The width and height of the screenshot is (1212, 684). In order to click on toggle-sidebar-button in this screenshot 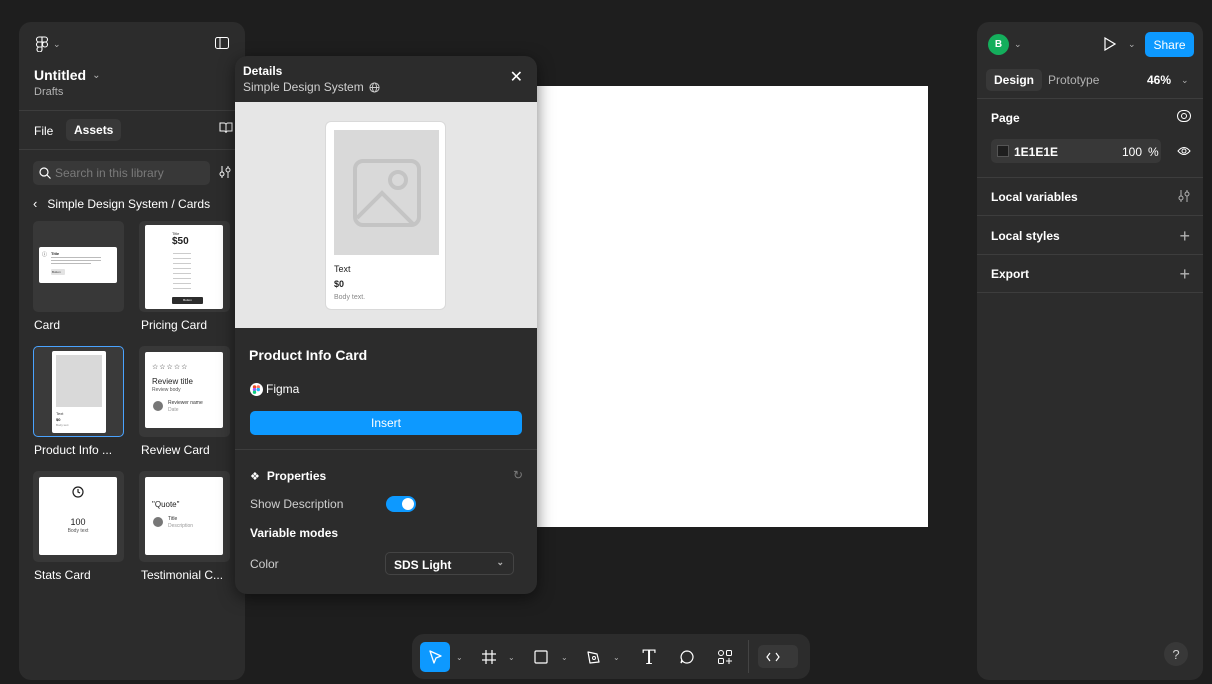, I will do `click(222, 43)`.